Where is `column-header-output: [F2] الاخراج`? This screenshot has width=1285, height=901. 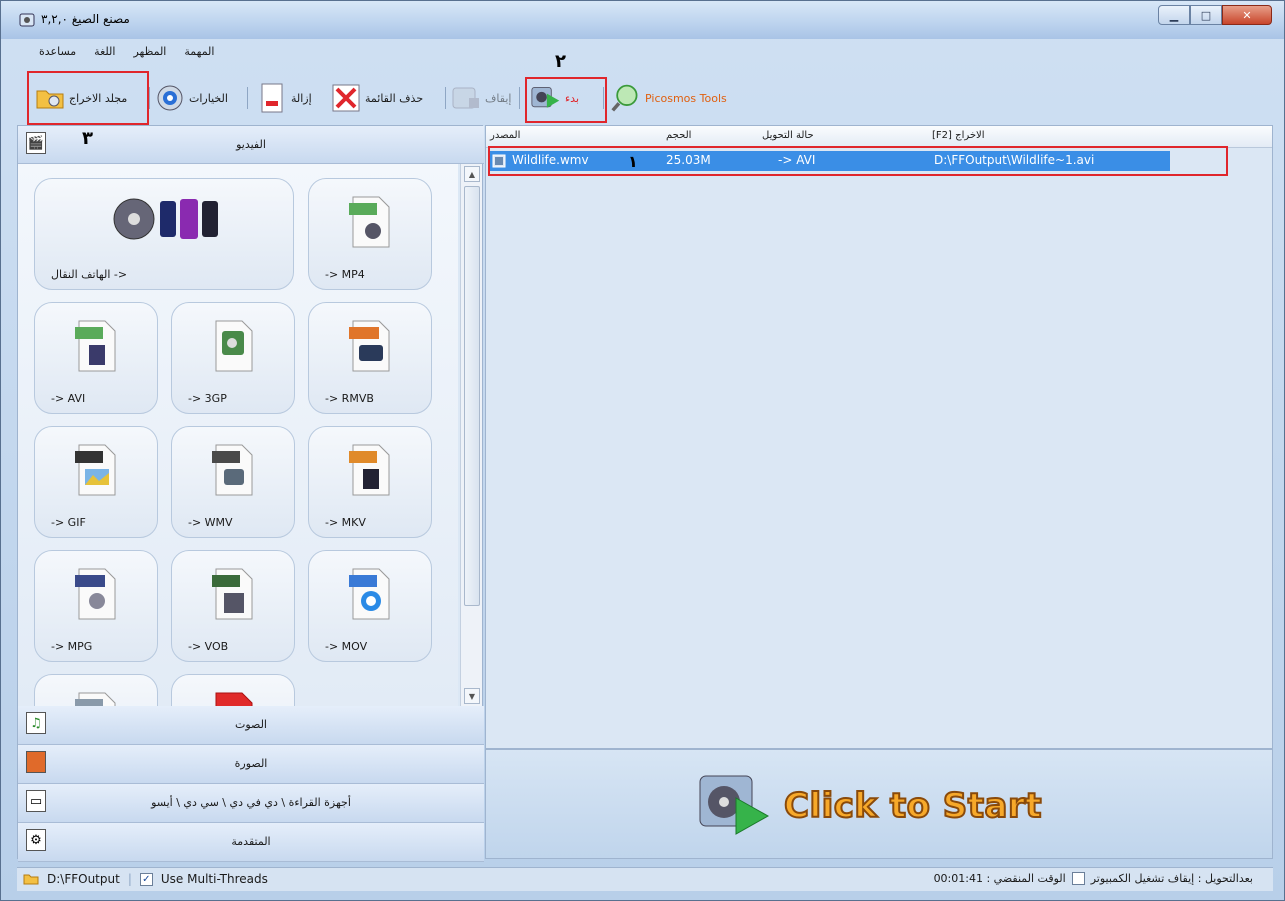 column-header-output: [F2] الاخراج is located at coordinates (958, 135).